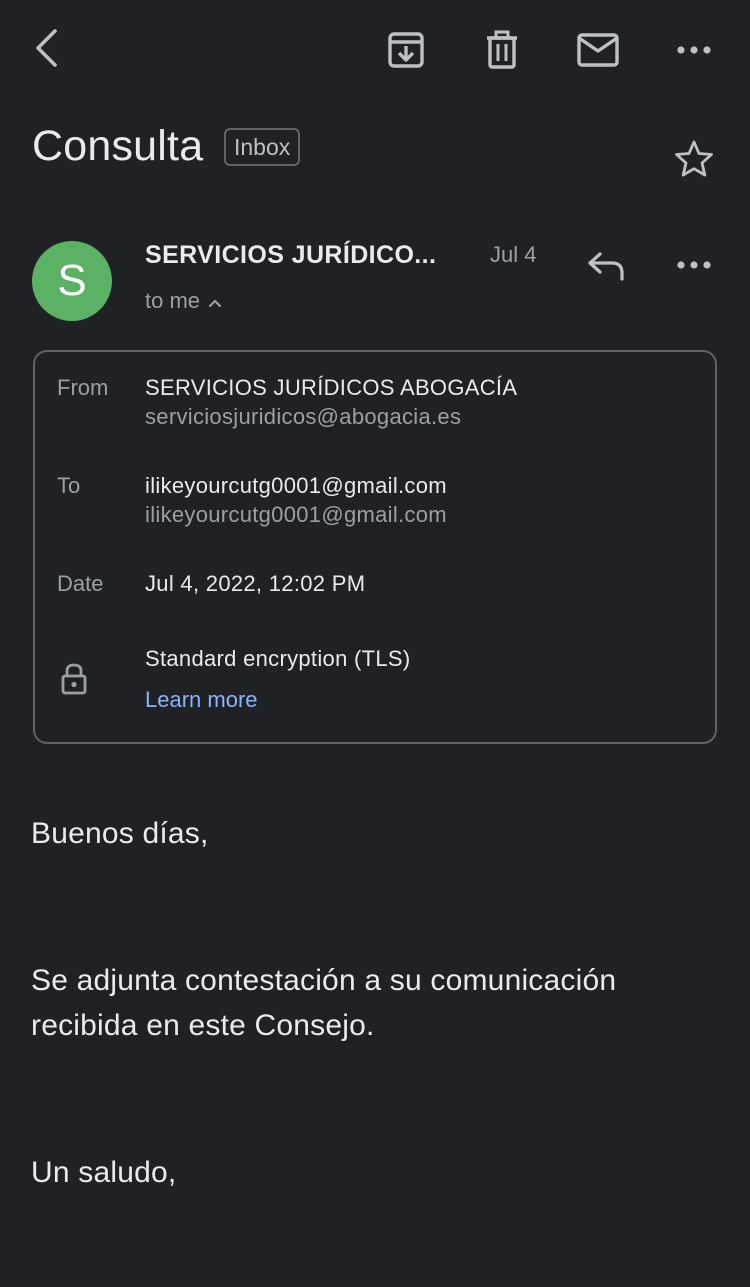 This screenshot has width=750, height=1287. Describe the element at coordinates (120, 833) in the screenshot. I see `body-greeting: Buenos días,` at that location.